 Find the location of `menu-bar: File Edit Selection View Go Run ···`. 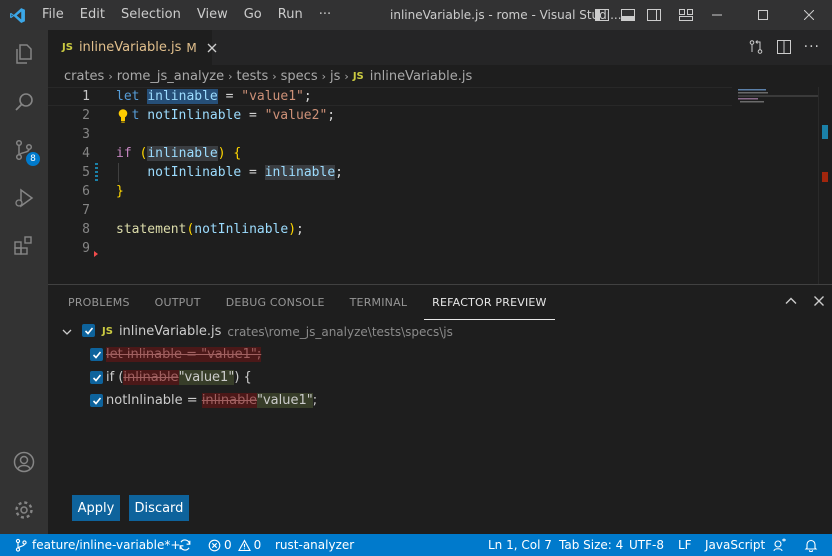

menu-bar: File Edit Selection View Go Run ··· is located at coordinates (186, 15).